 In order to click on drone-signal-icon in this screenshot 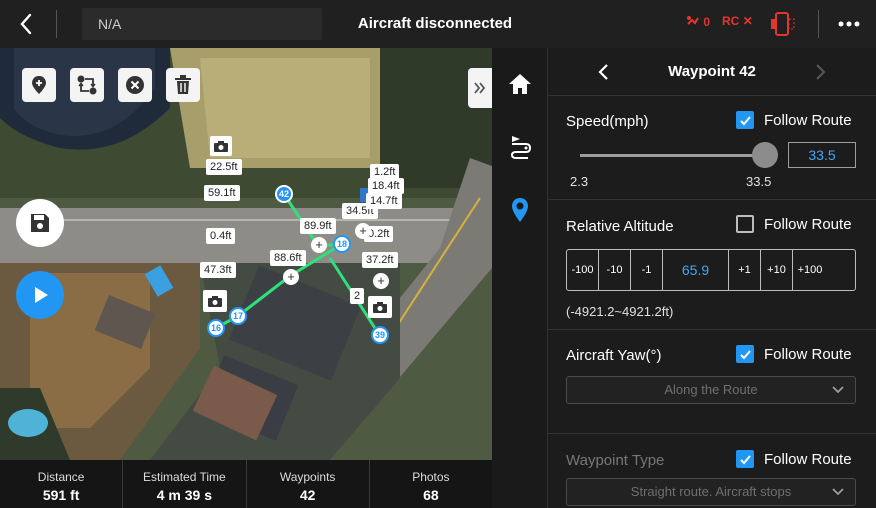, I will do `click(693, 20)`.